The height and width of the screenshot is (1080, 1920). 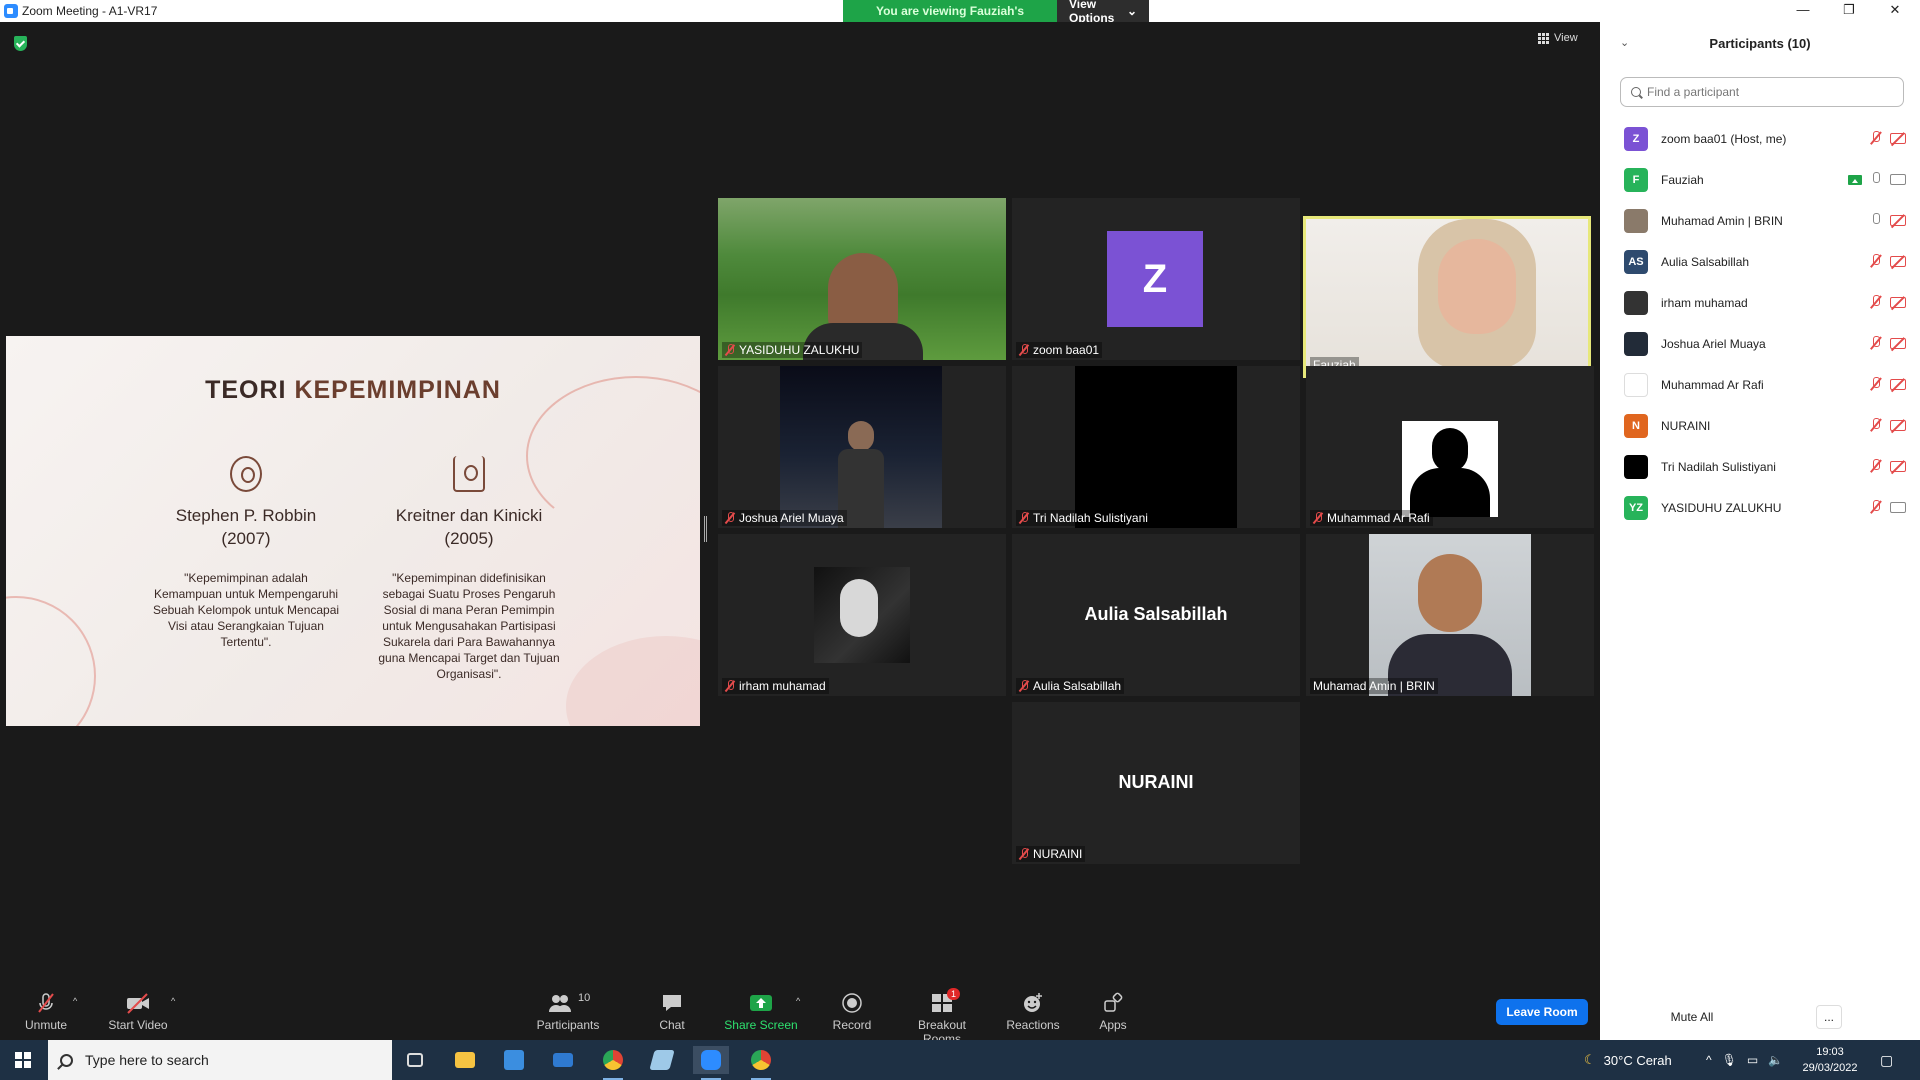 I want to click on task-view-icon, so click(x=415, y=1060).